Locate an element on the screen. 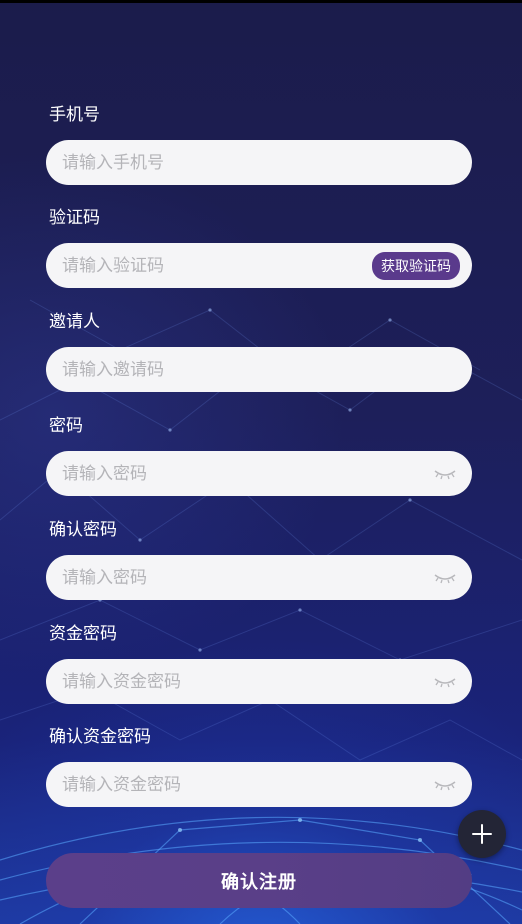 The height and width of the screenshot is (924, 522). fund-password-input-container is located at coordinates (259, 681).